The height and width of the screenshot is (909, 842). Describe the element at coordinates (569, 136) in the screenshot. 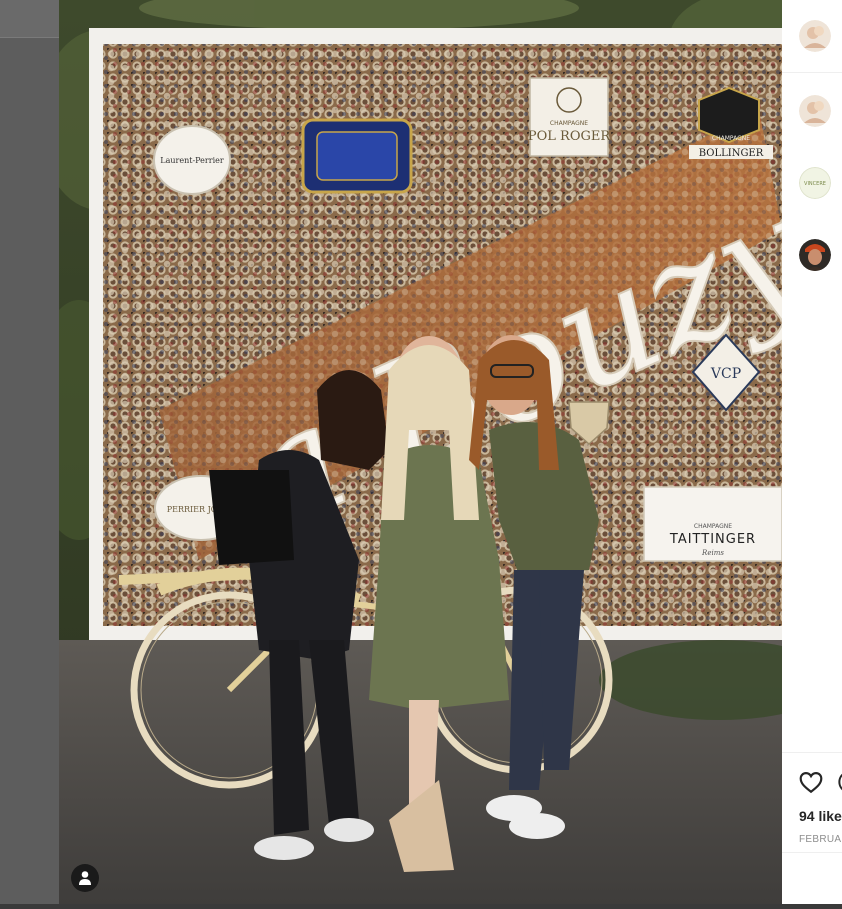

I see `svg-text: POL ROGER` at that location.